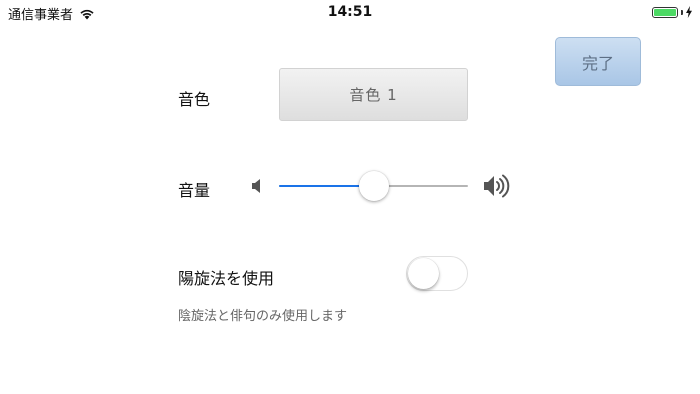 Image resolution: width=700 pixels, height=394 pixels. What do you see at coordinates (423, 273) in the screenshot?
I see `yang-mode-toggle-knob` at bounding box center [423, 273].